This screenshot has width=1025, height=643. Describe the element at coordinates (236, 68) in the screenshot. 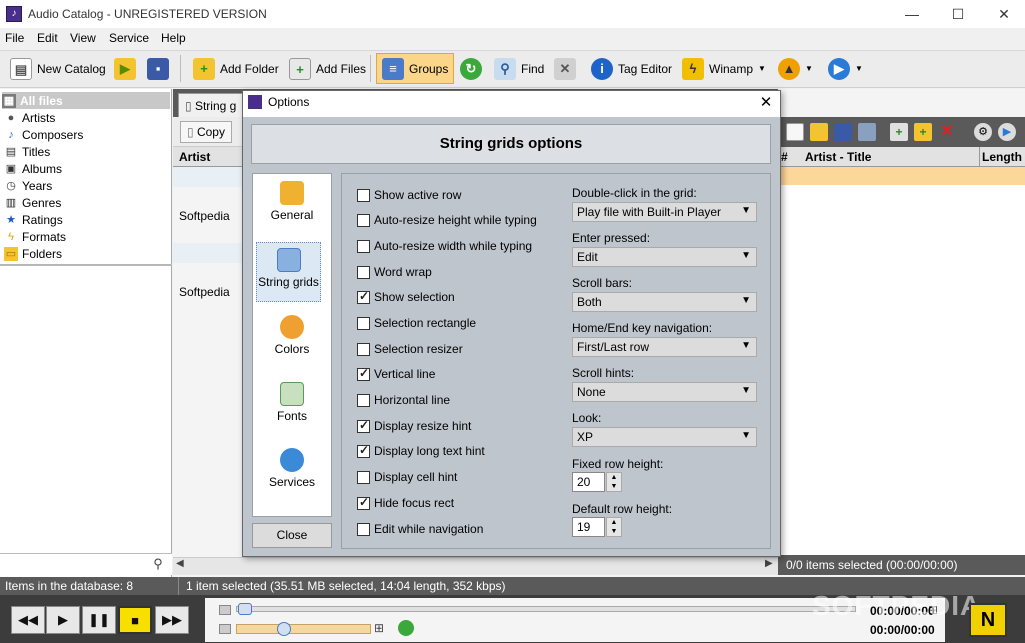

I see `add-folder-button: + Add Folder` at that location.